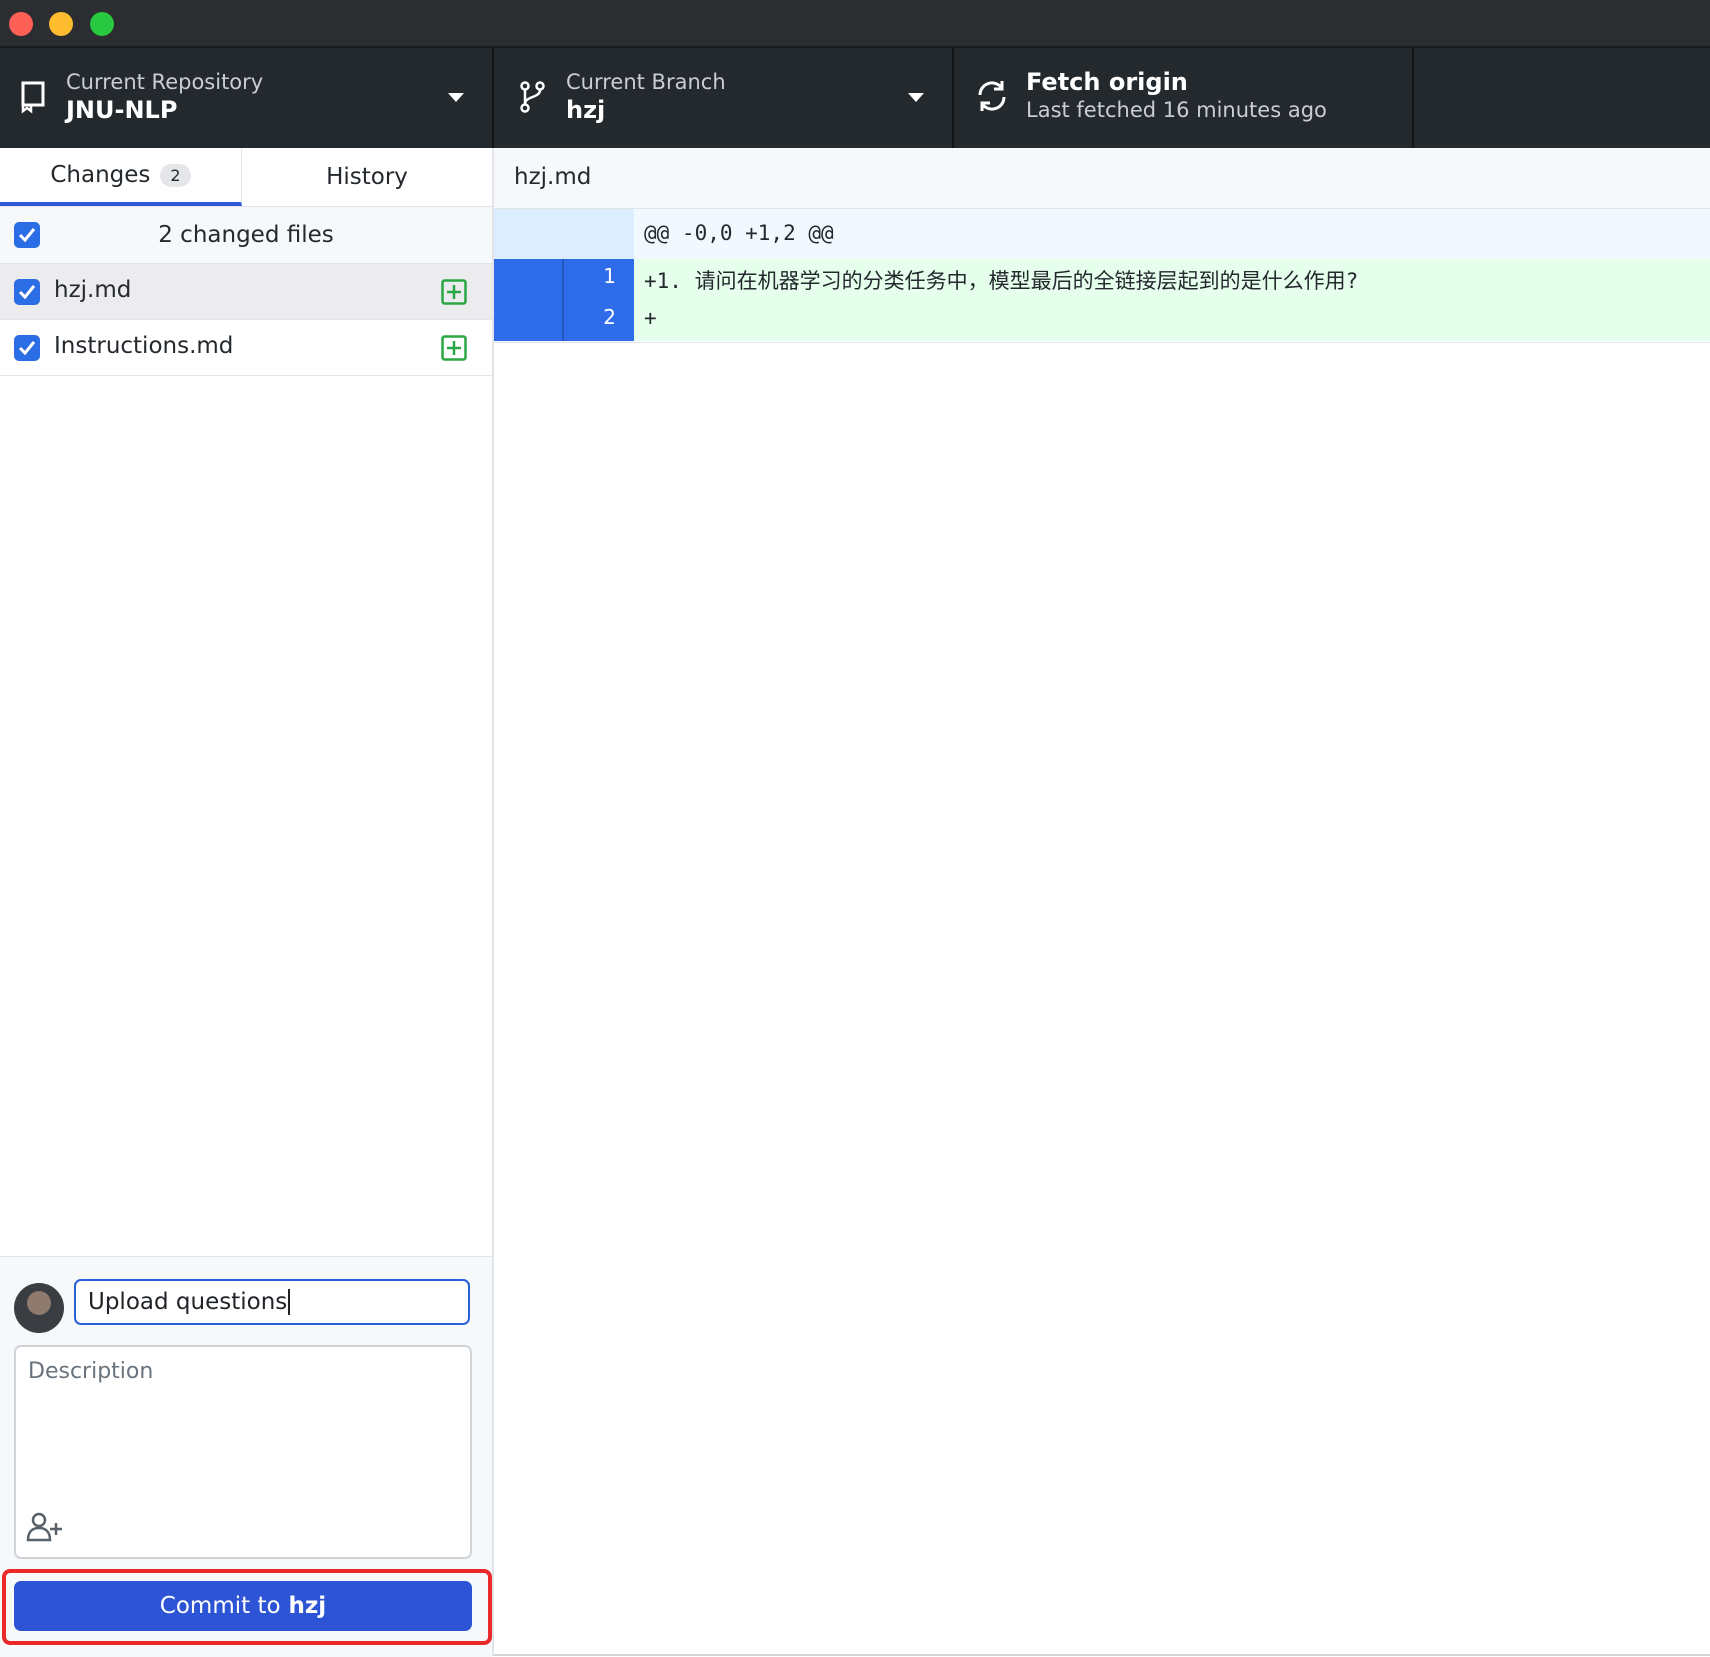  I want to click on file-name: Instructions.md, so click(144, 346).